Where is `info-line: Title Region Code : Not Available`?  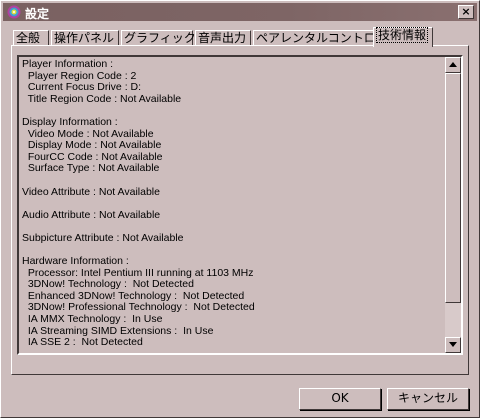 info-line: Title Region Code : Not Available is located at coordinates (102, 98).